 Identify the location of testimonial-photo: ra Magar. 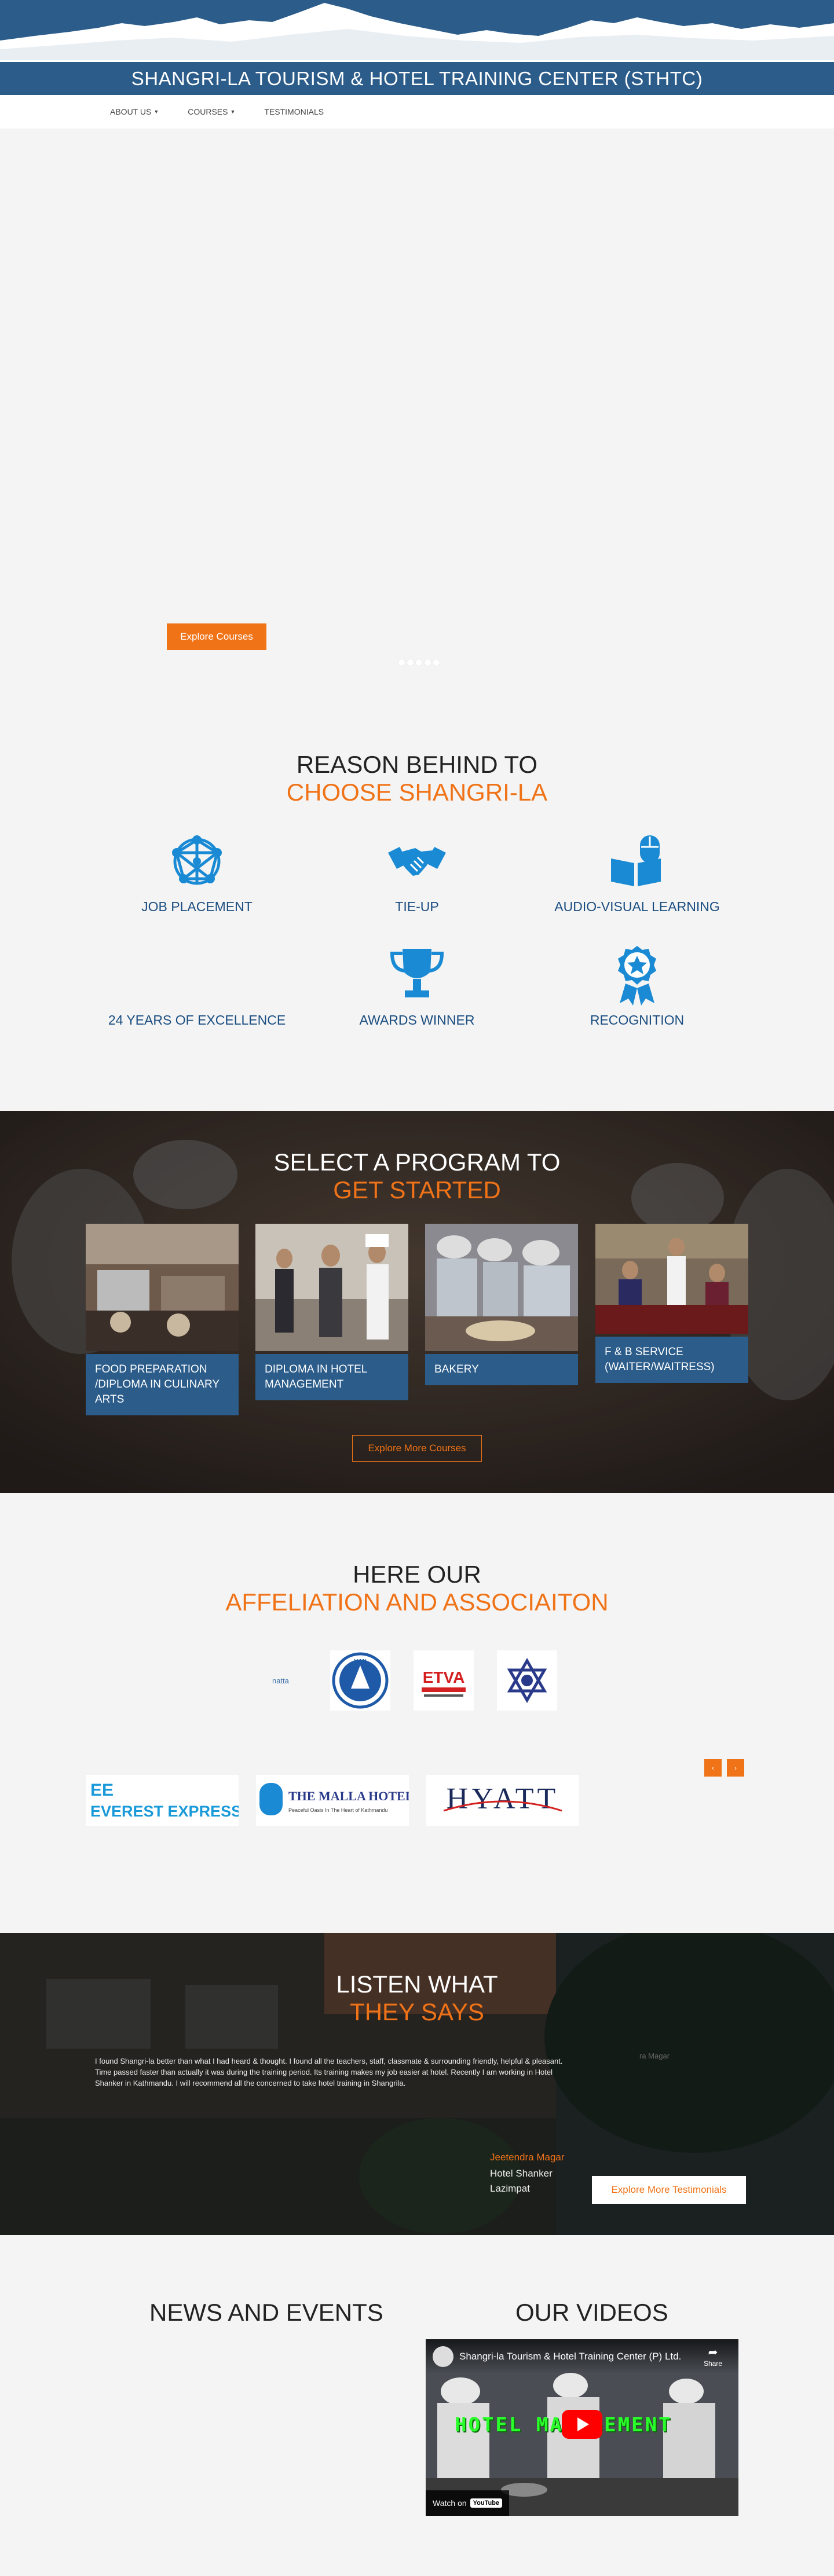
(654, 2056).